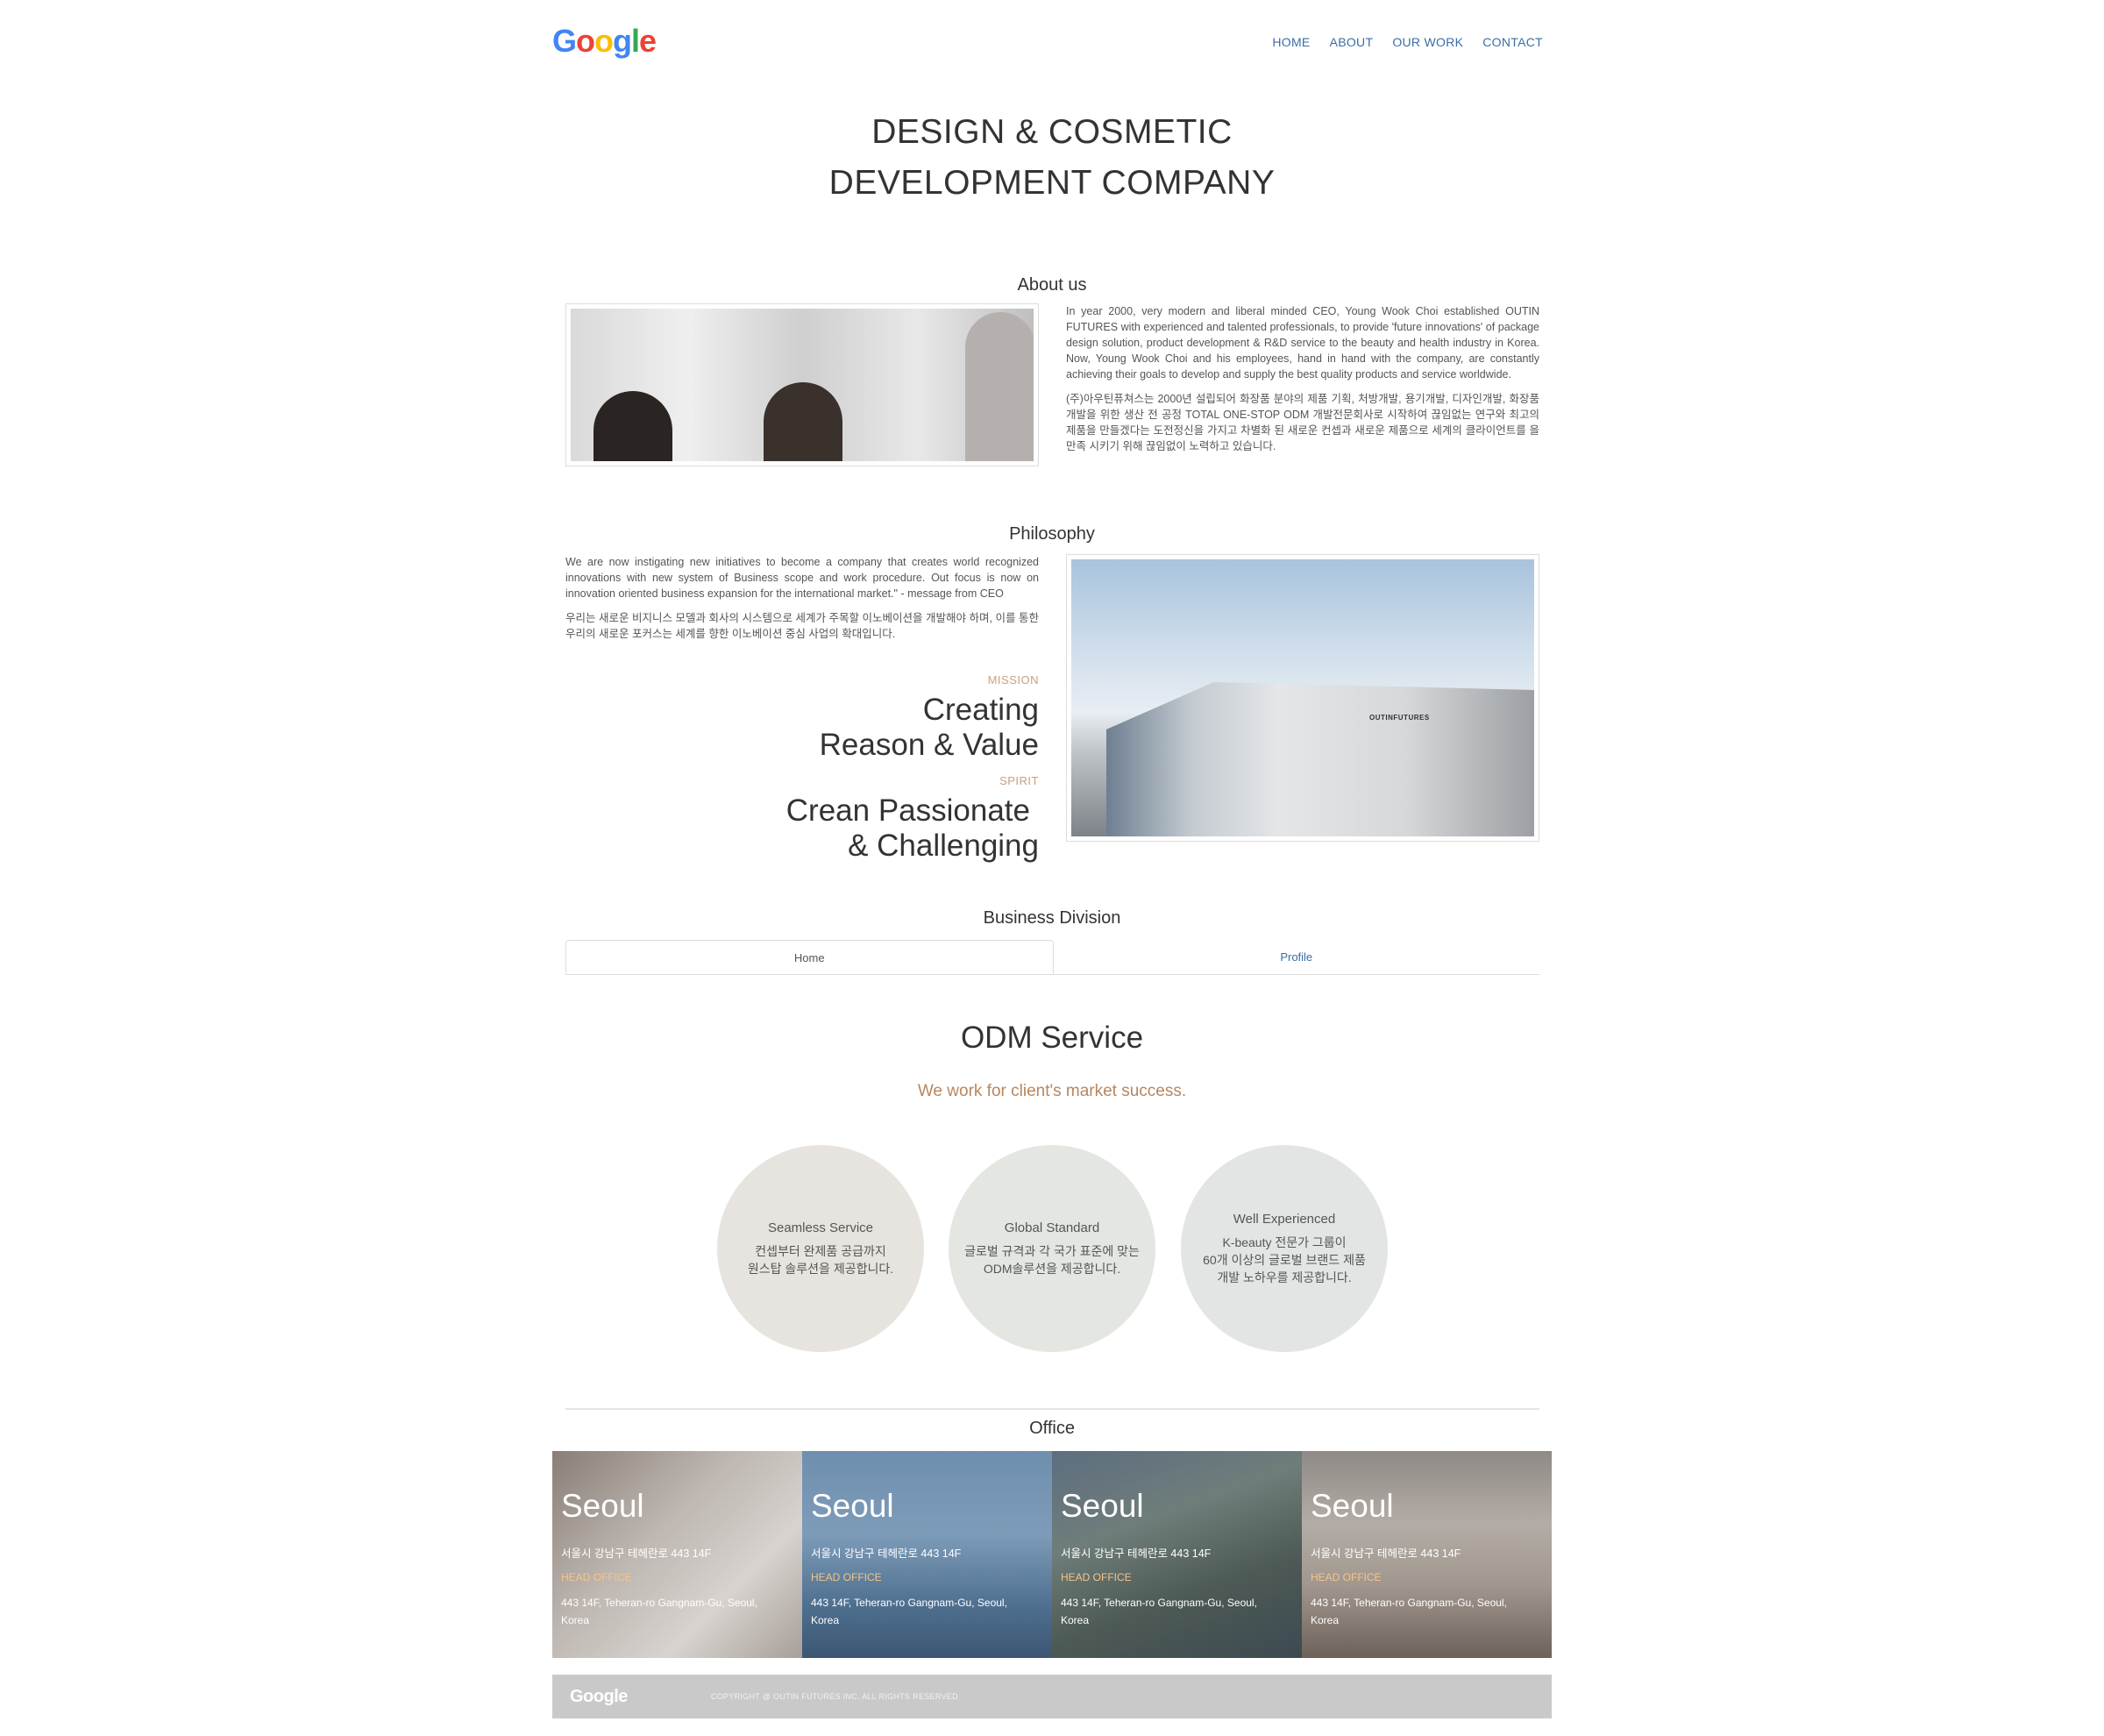 Image resolution: width=2104 pixels, height=1736 pixels. What do you see at coordinates (1052, 1409) in the screenshot?
I see `section-divider` at bounding box center [1052, 1409].